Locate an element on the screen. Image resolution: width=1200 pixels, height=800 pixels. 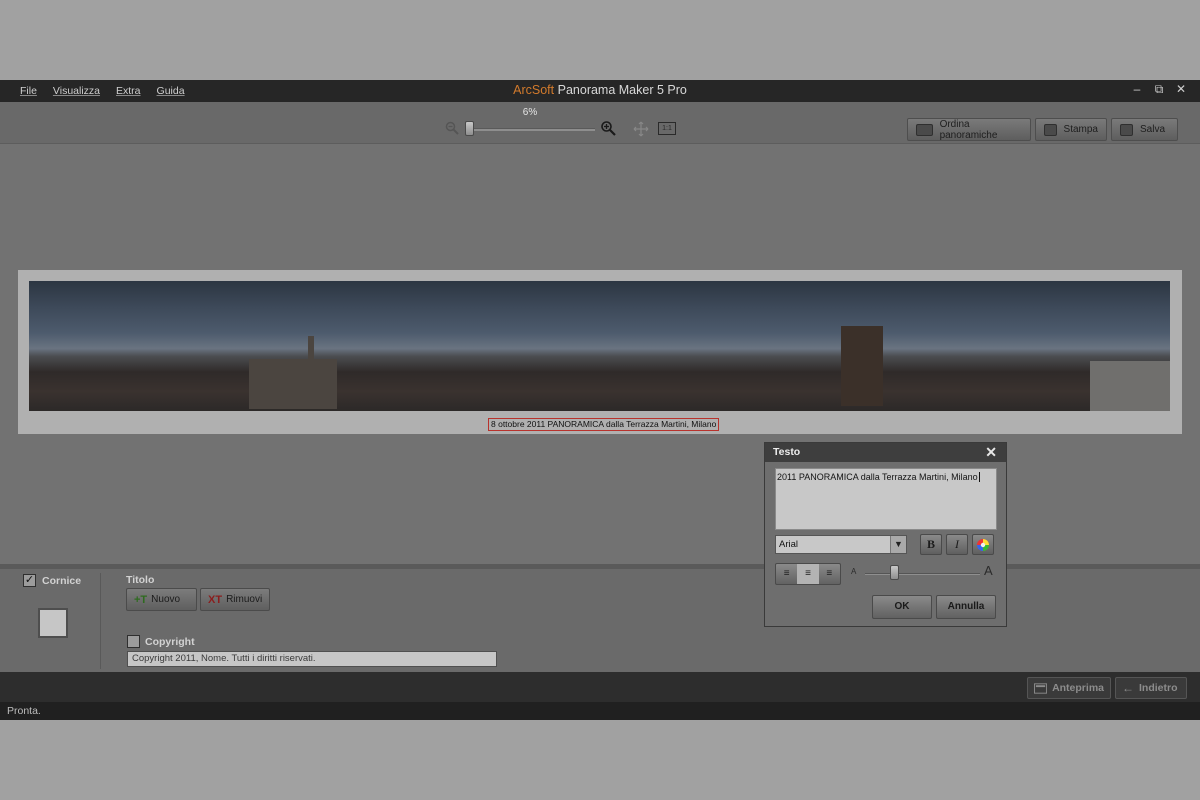
remove-title-button: XT Rimuovi is located at coordinates (235, 599).